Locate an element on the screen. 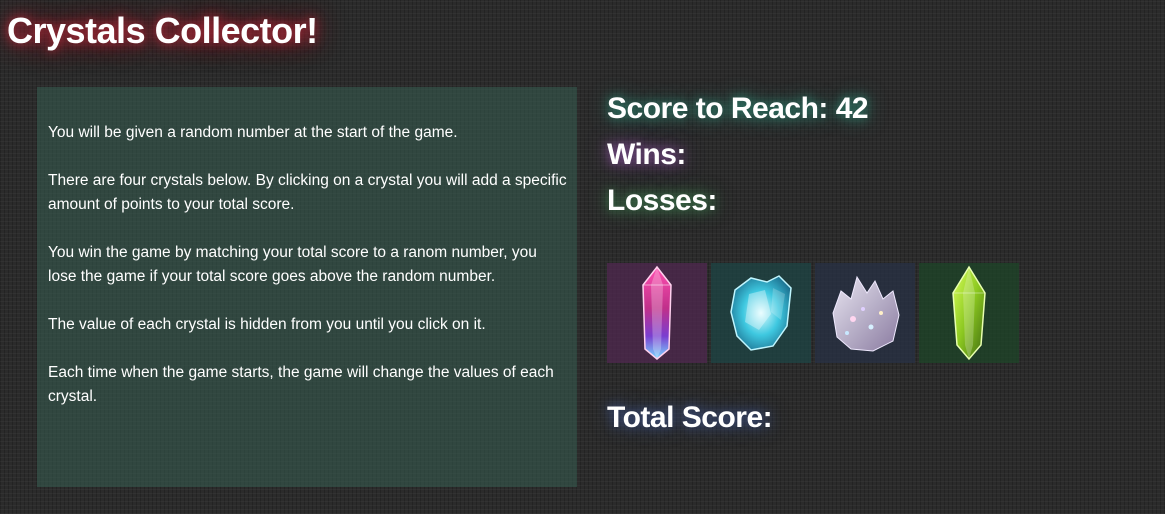 The image size is (1165, 514). losses-label: Losses: is located at coordinates (662, 200).